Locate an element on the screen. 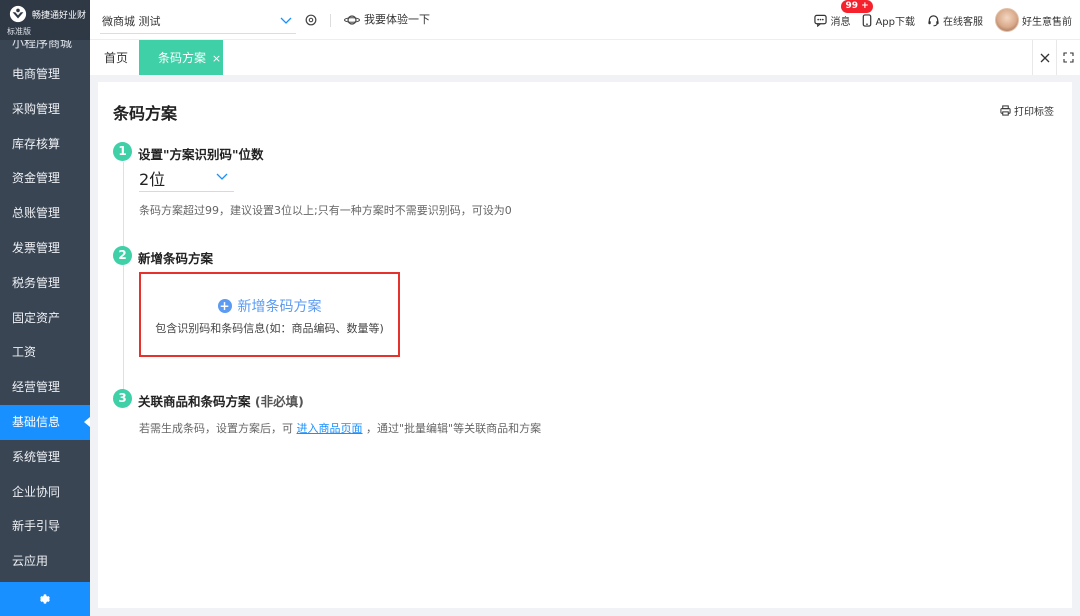 The height and width of the screenshot is (616, 1080). step-3-hint-before: 若需生成条码，设置方案后，可 is located at coordinates (216, 428).